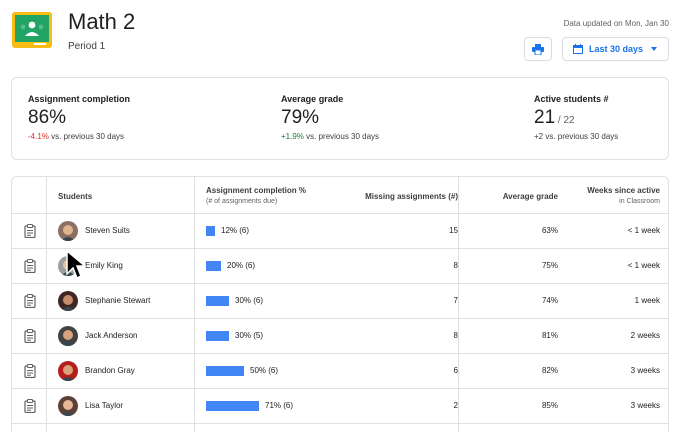  I want to click on print-icon, so click(538, 49).